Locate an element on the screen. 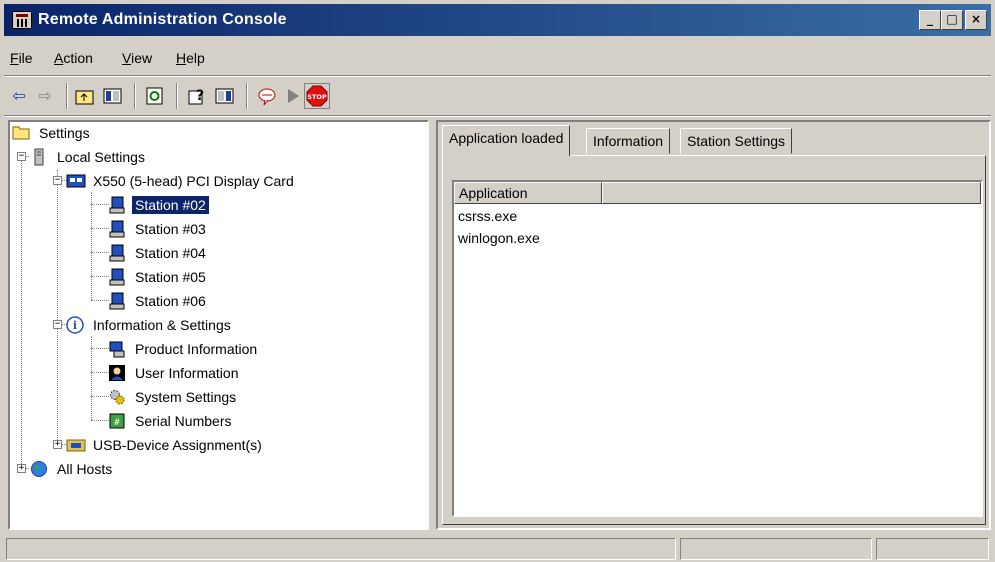 This screenshot has height=562, width=995. status-pane-main is located at coordinates (341, 549).